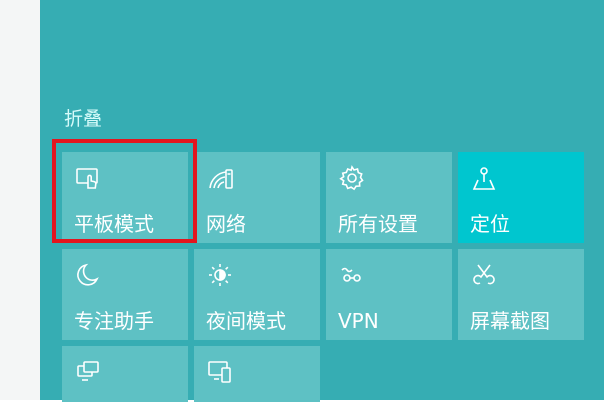 This screenshot has width=604, height=402. What do you see at coordinates (125, 374) in the screenshot?
I see `project-tile` at bounding box center [125, 374].